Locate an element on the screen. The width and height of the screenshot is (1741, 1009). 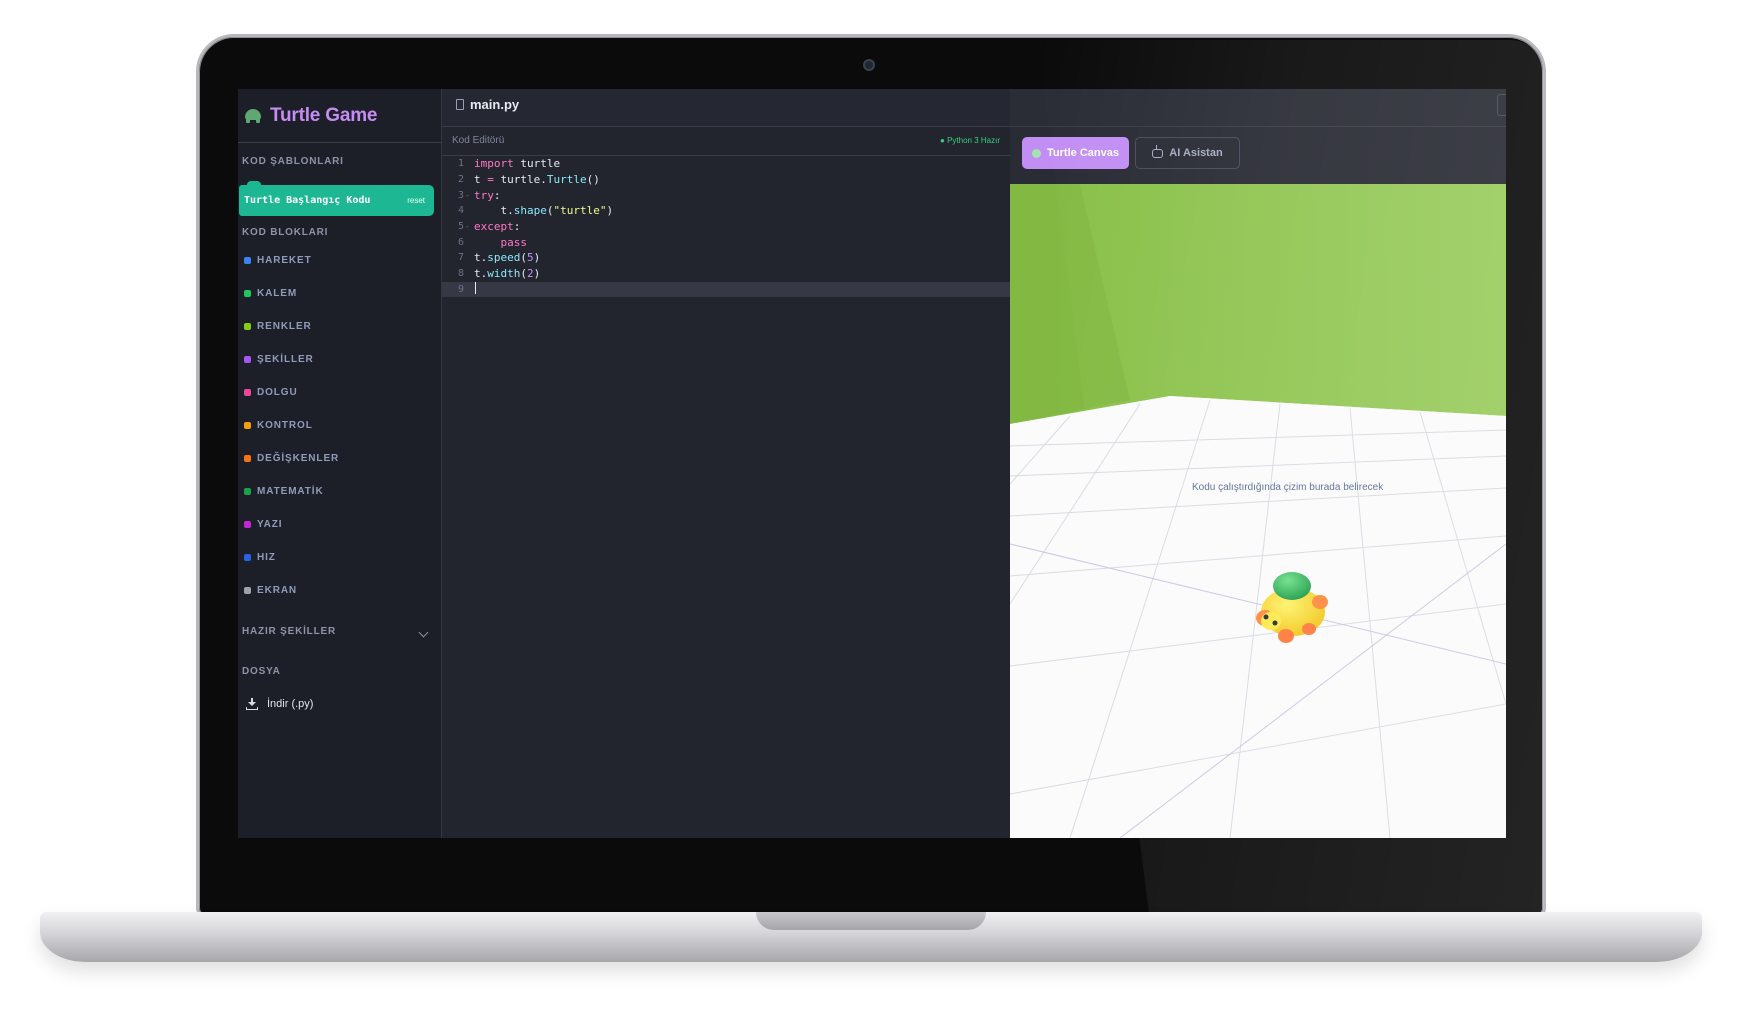
code-line: 5- except: is located at coordinates (726, 227).